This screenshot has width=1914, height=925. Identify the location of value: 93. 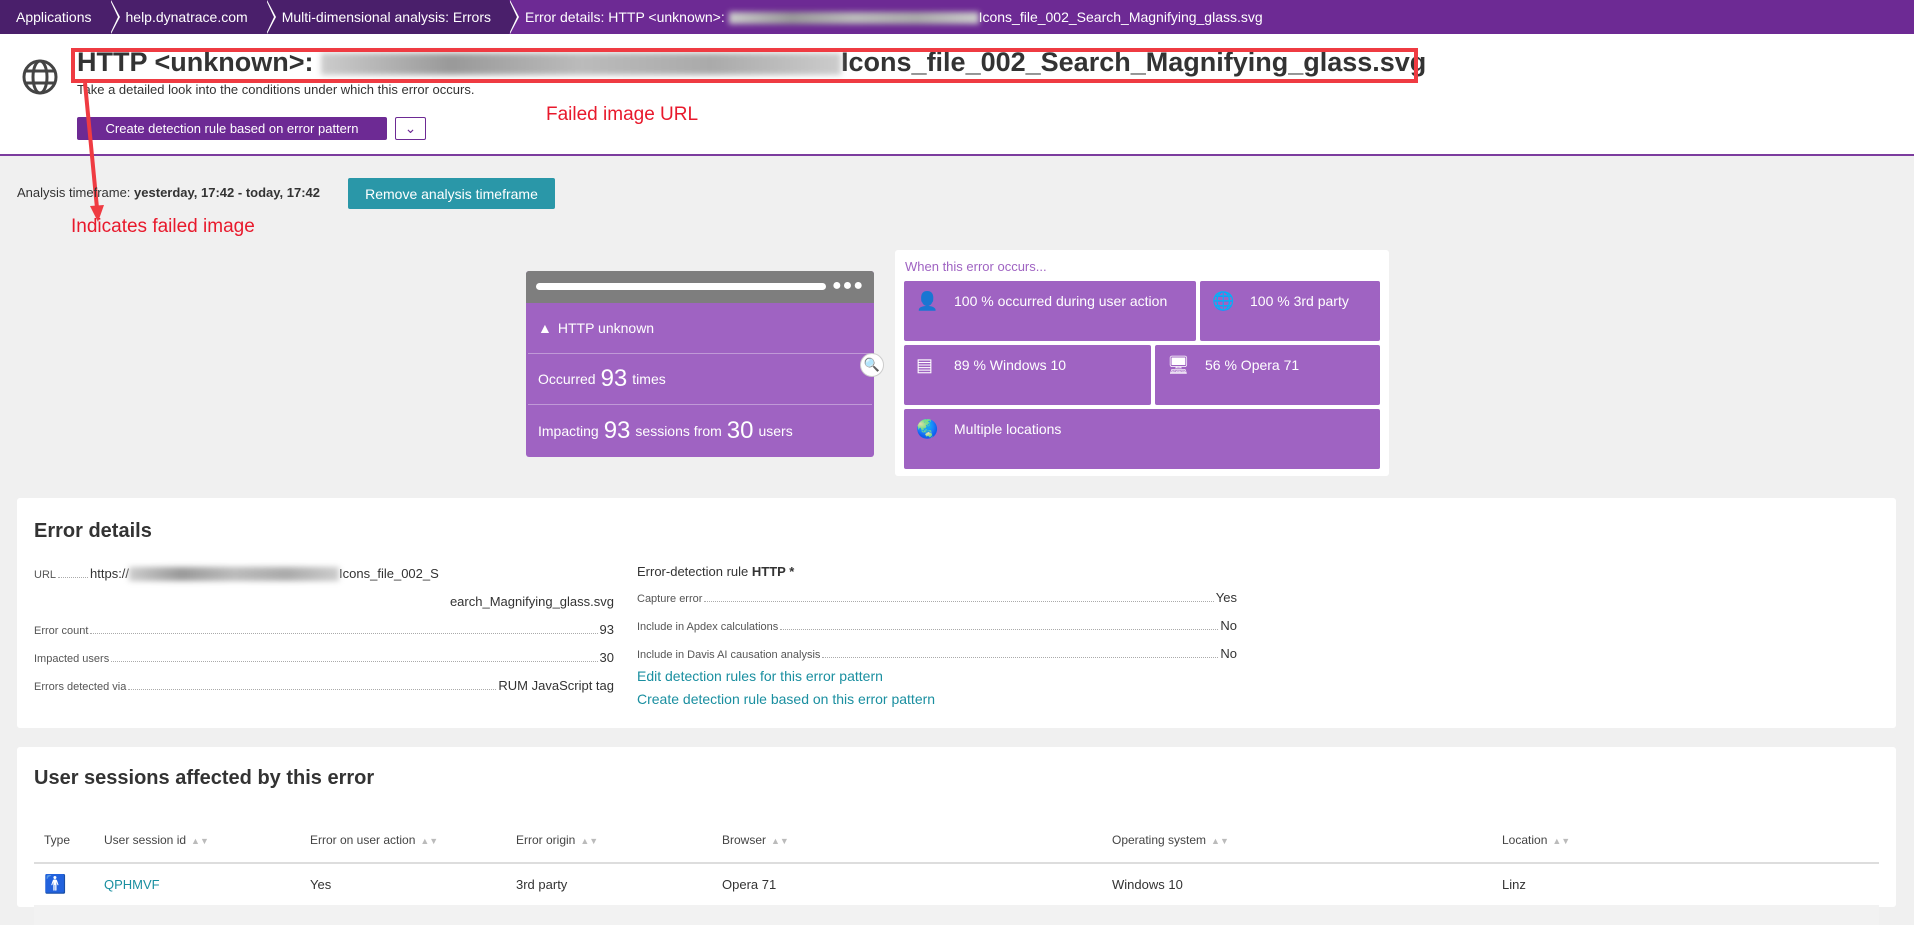
(606, 629).